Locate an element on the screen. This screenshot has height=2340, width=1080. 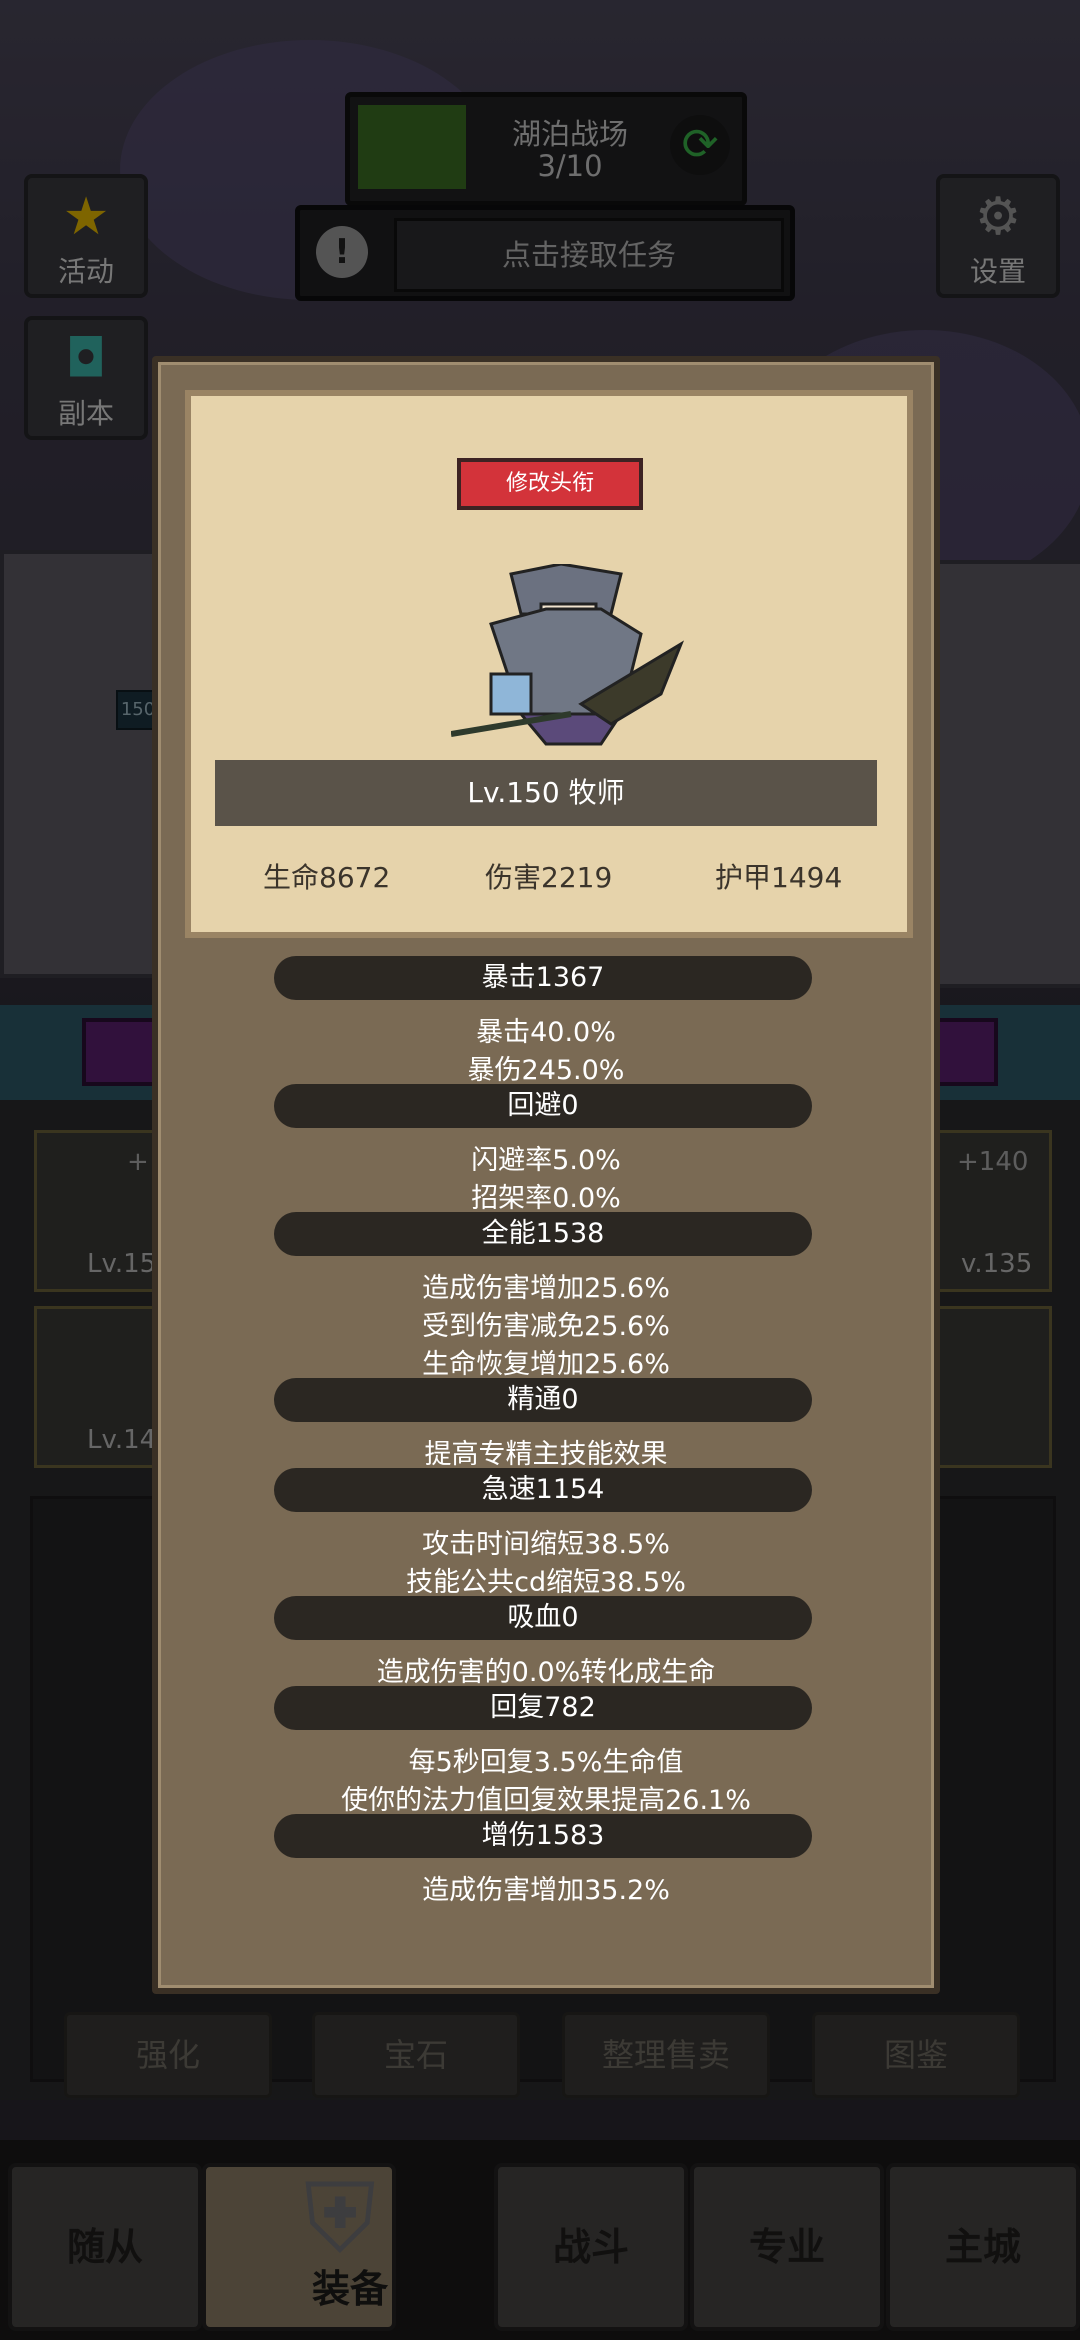
armor-stat: 护甲1494 is located at coordinates (779, 877).